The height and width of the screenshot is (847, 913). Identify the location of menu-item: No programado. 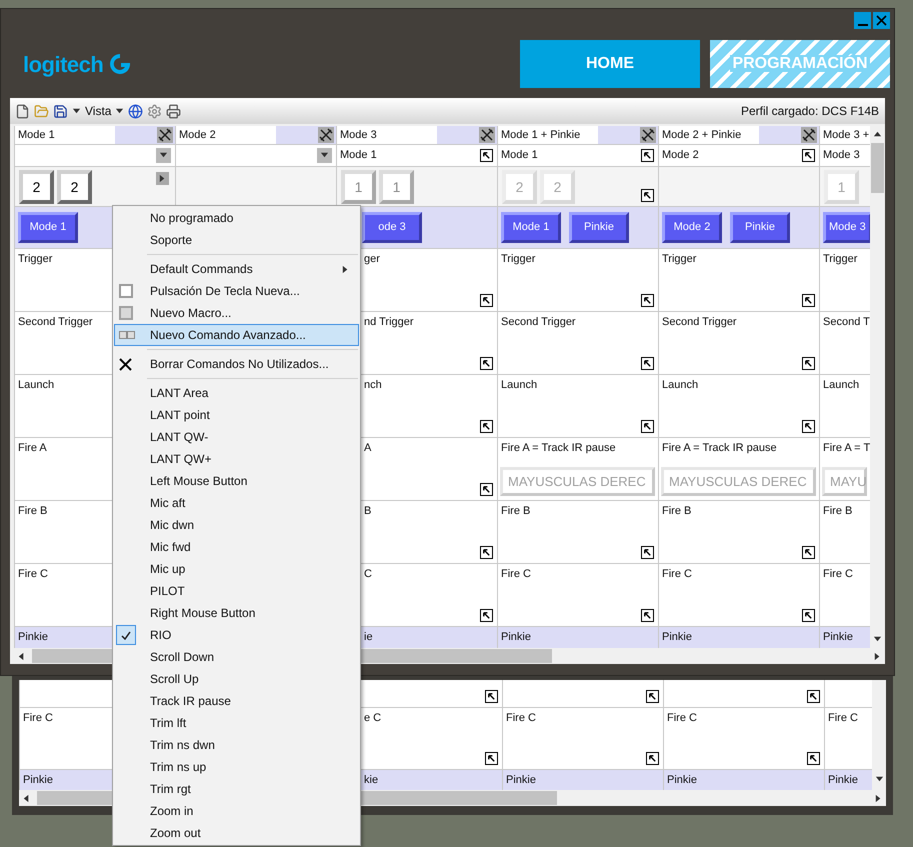
(236, 218).